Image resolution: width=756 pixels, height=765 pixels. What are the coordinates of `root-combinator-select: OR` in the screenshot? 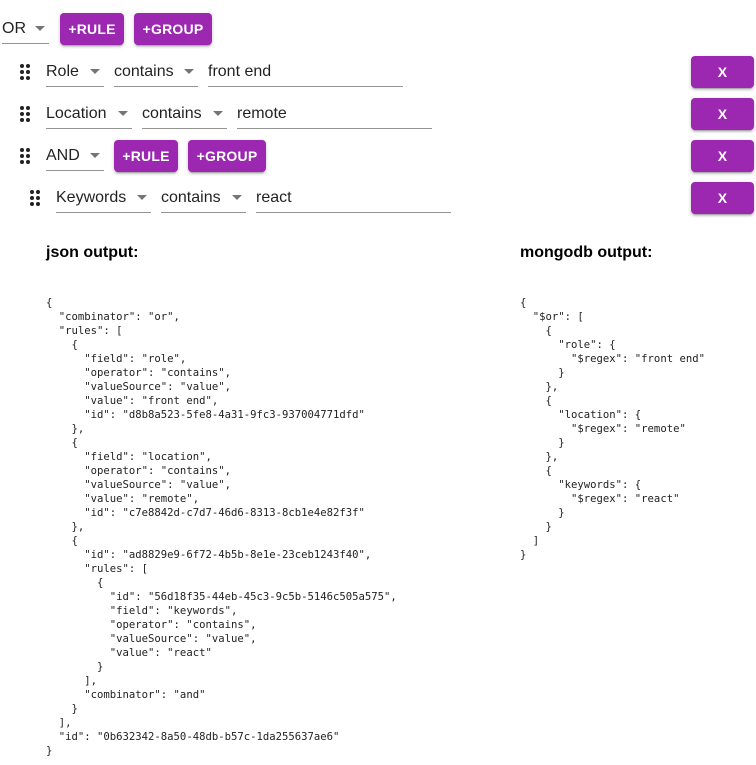 It's located at (25, 29).